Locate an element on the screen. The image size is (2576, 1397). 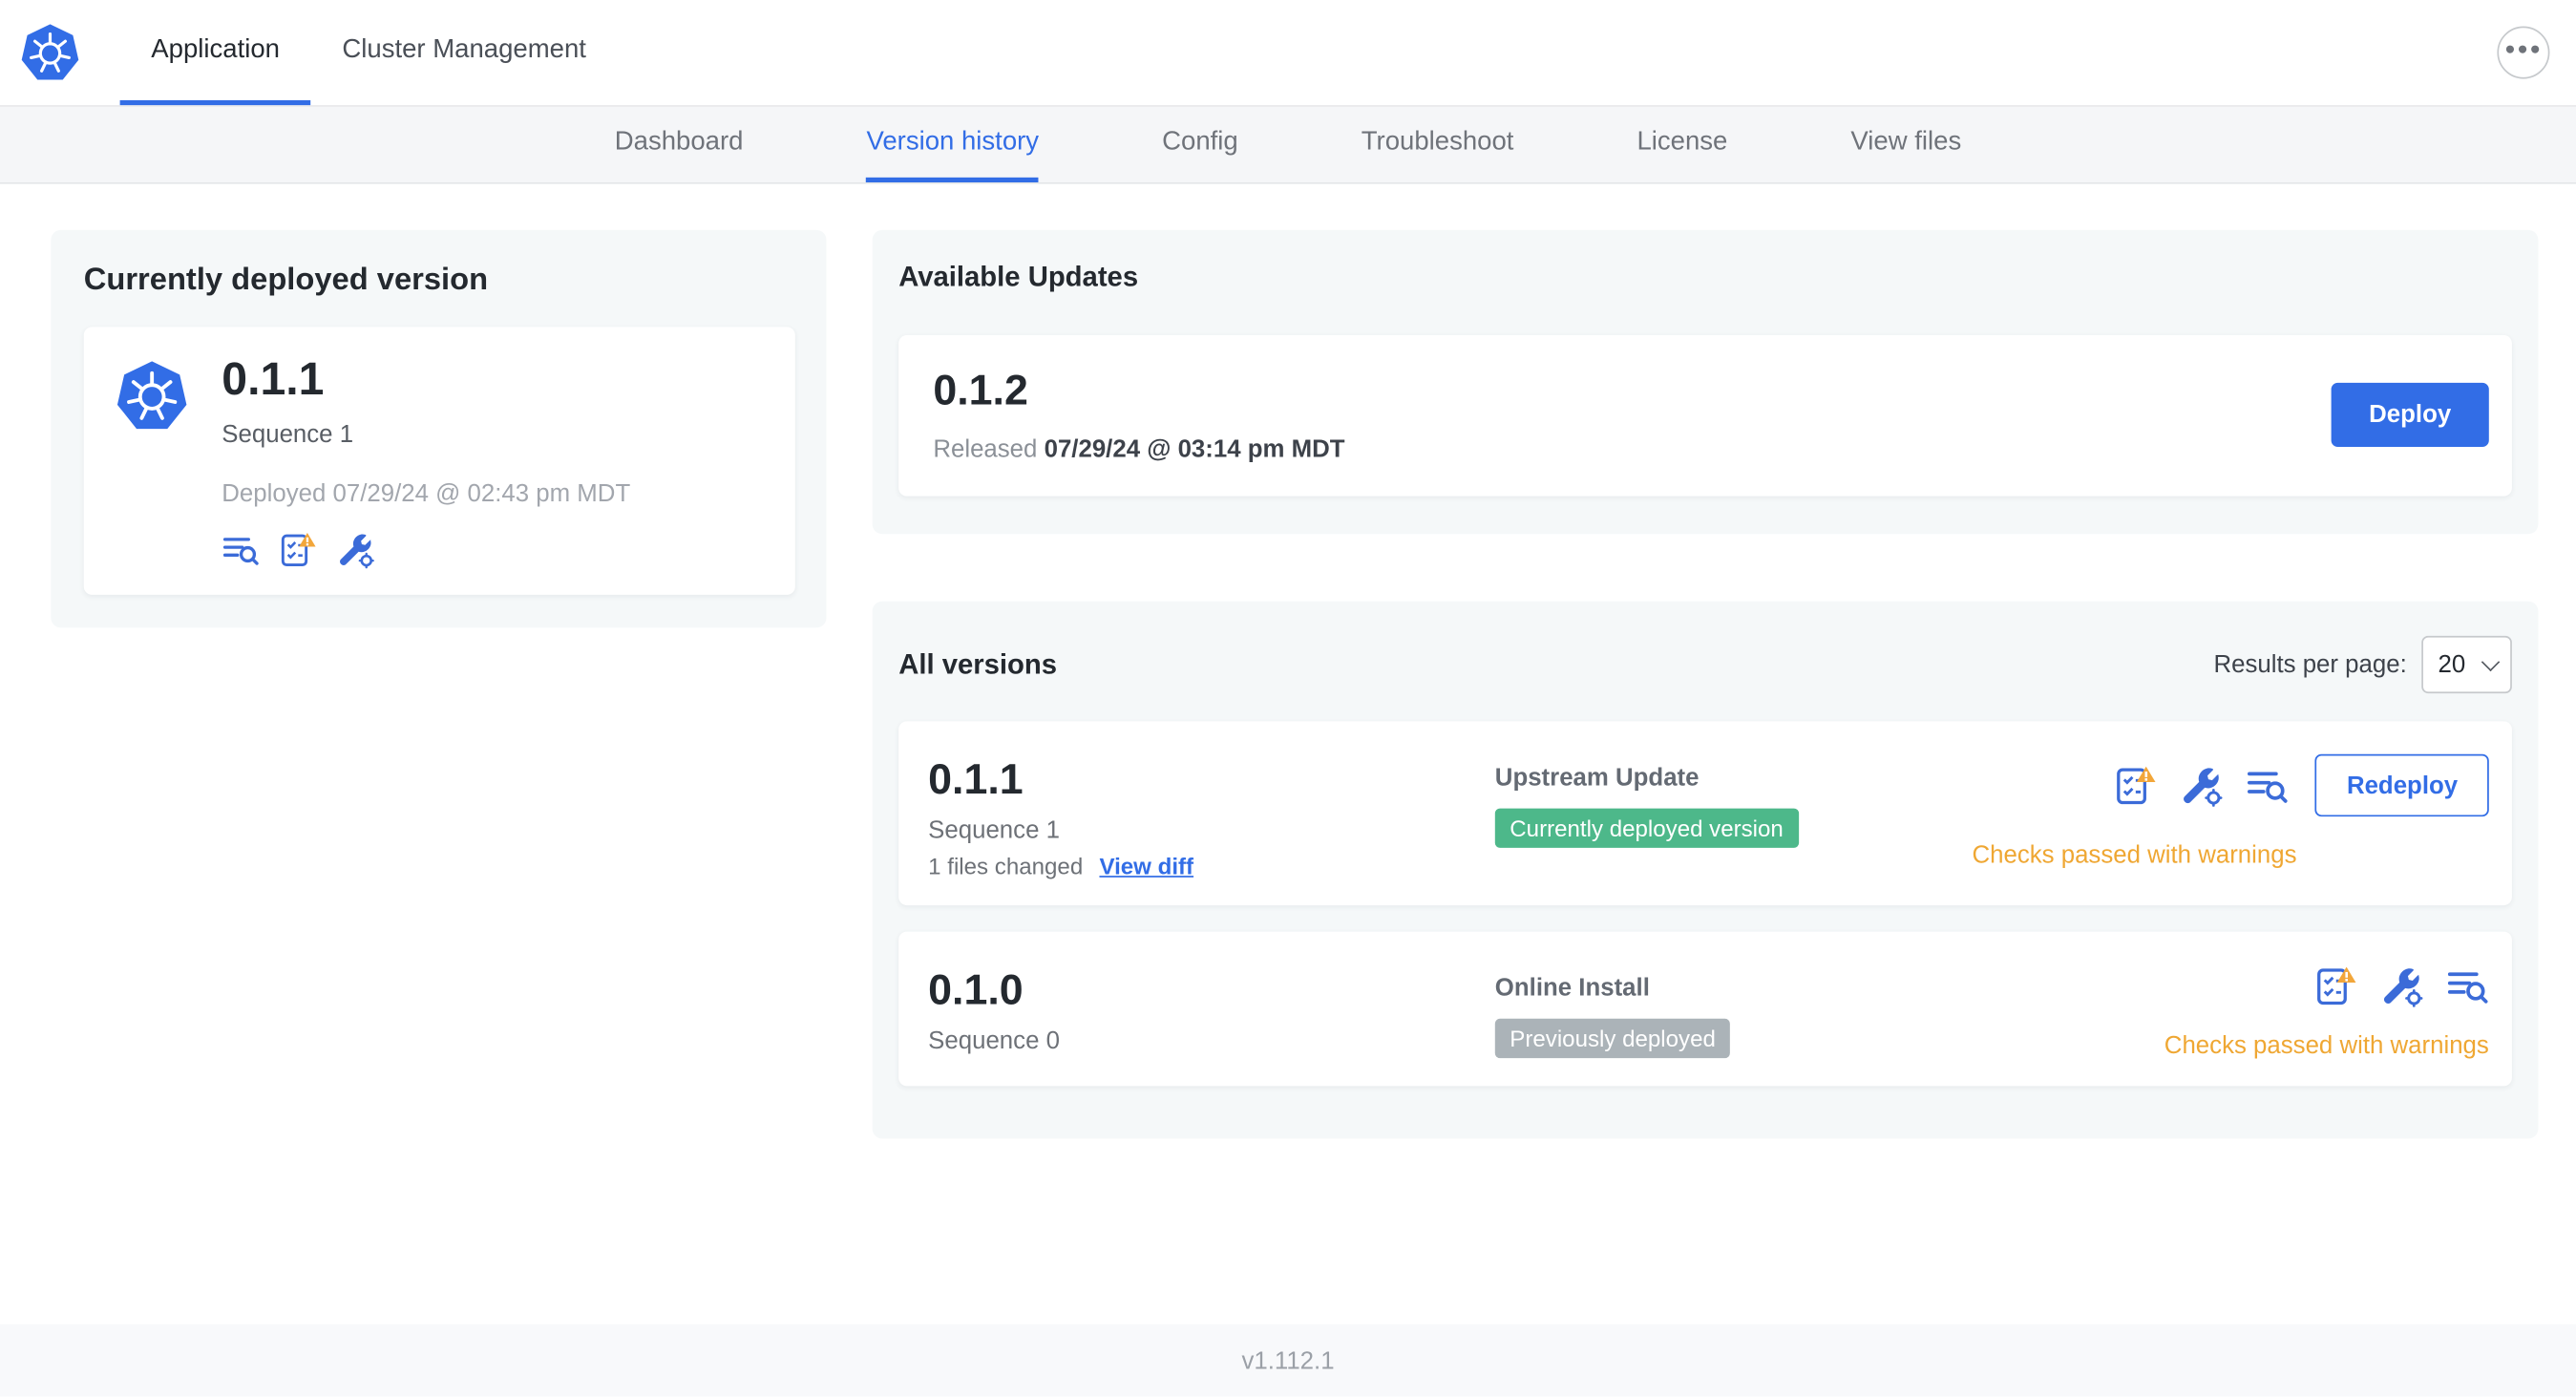
results-per-page-select-wrap: 20 is located at coordinates (2466, 664).